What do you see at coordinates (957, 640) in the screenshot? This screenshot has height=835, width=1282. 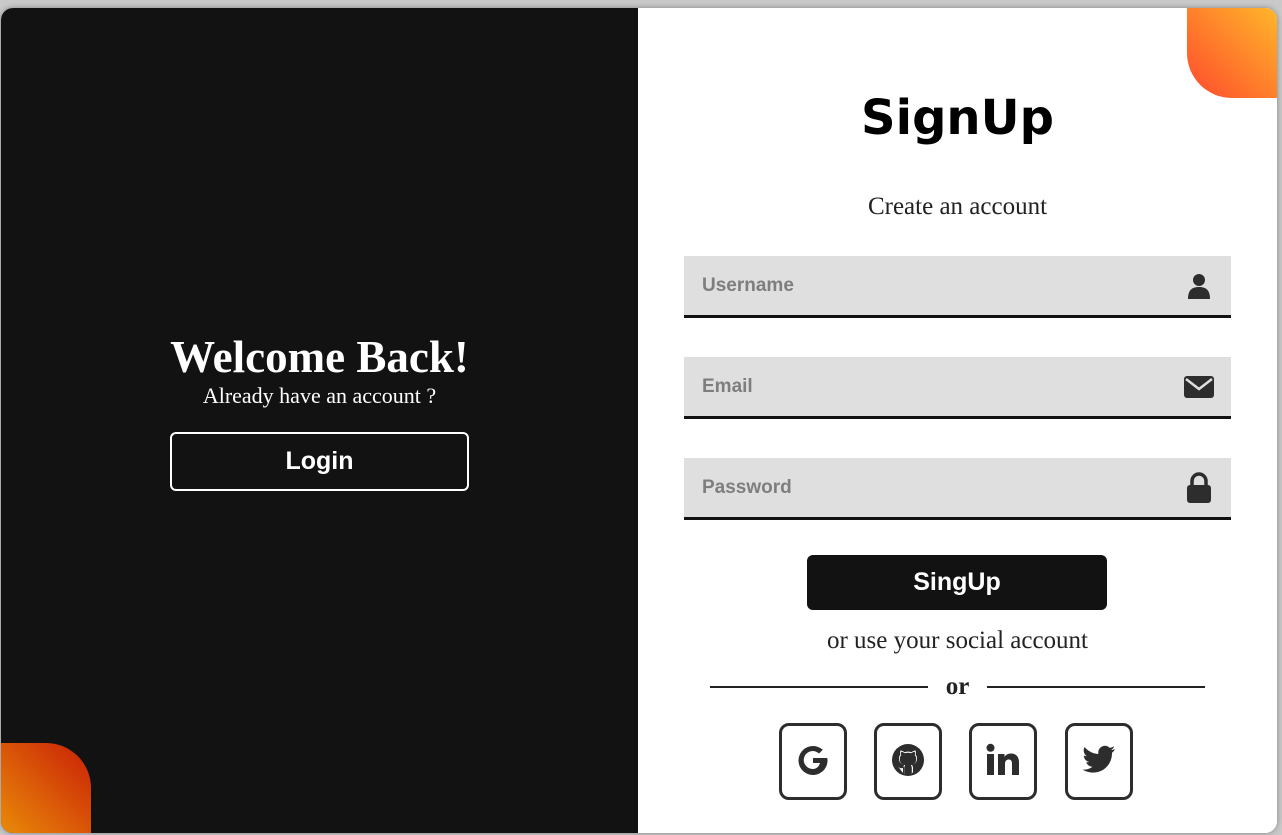 I see `social-account-text: or use your social account` at bounding box center [957, 640].